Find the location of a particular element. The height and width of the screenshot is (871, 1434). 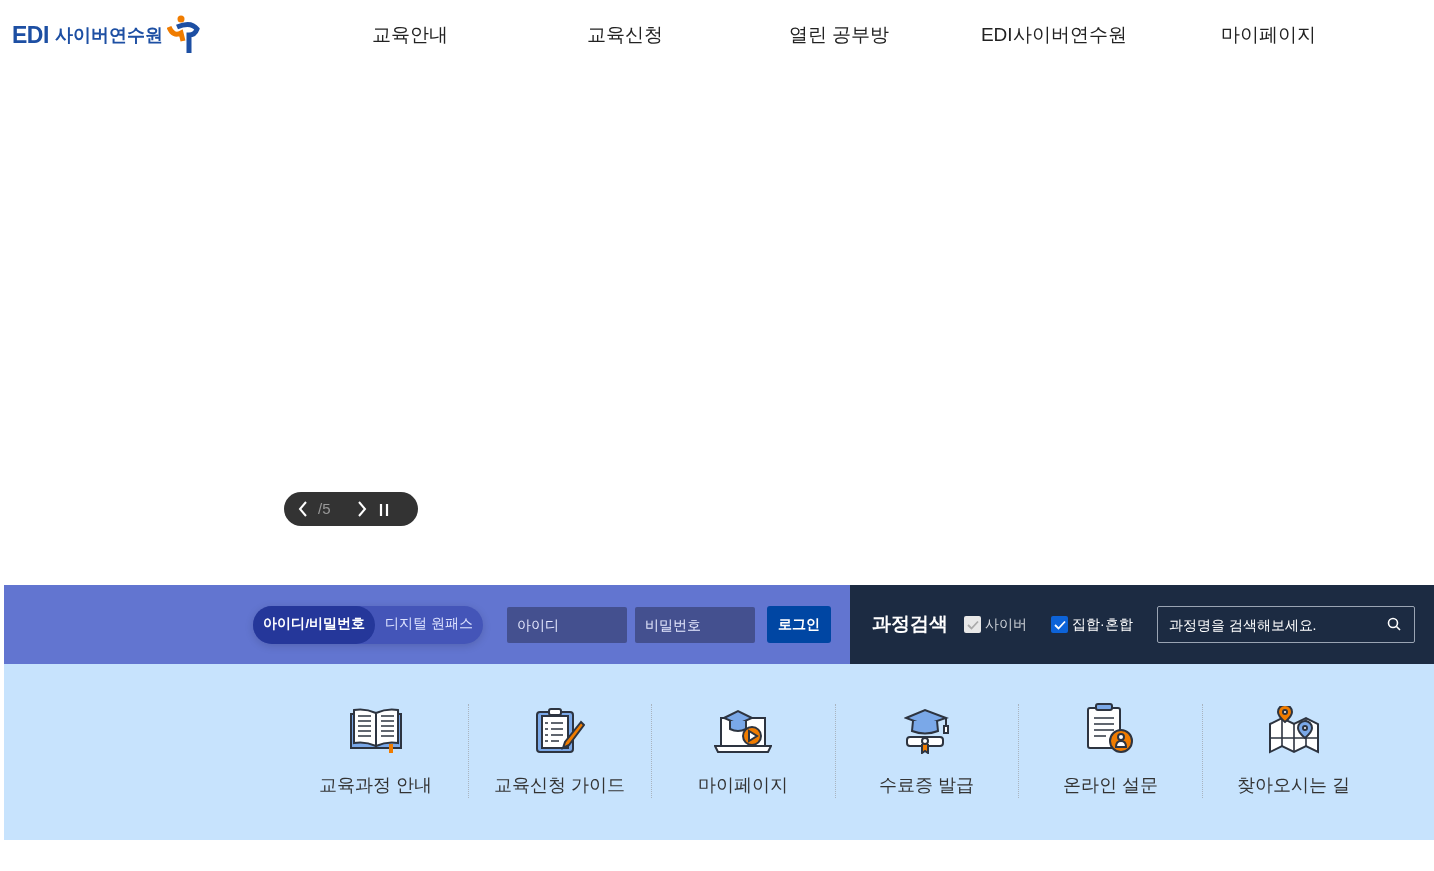

checkbox is located at coordinates (1059, 624).